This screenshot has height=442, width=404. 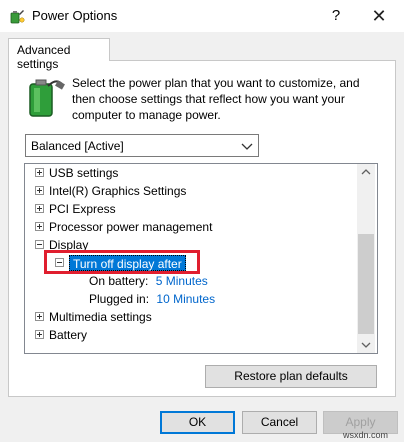 I want to click on scrollbar-thumb, so click(x=366, y=284).